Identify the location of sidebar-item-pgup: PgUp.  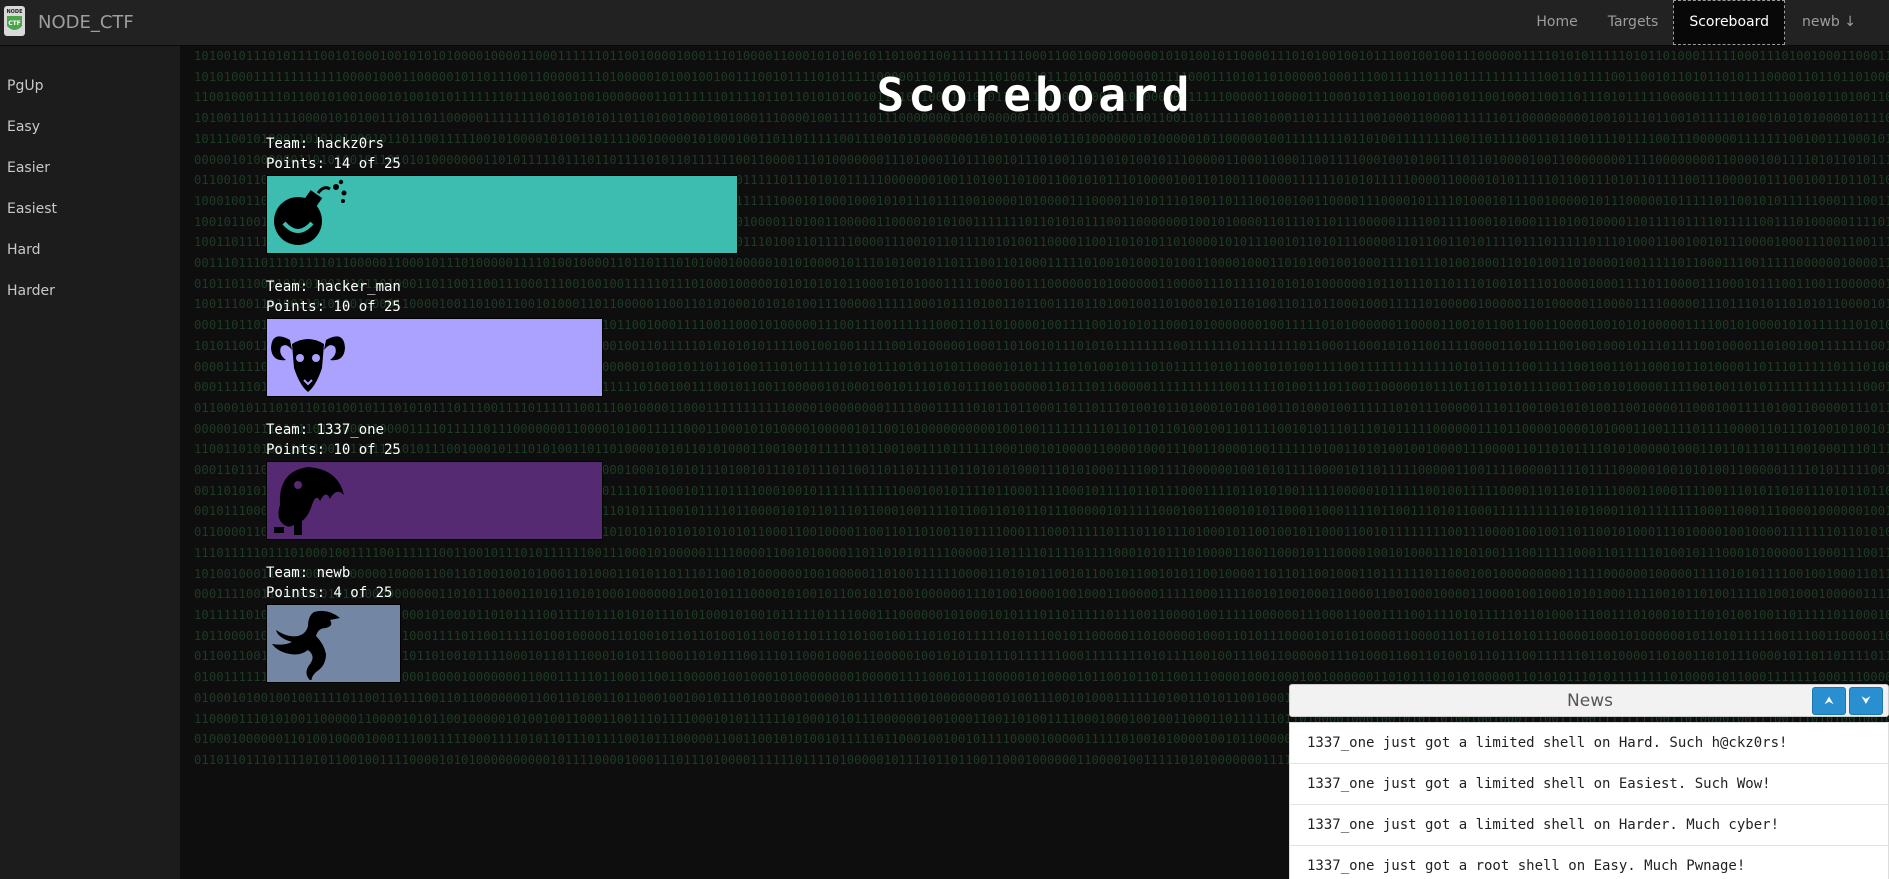
(90, 86).